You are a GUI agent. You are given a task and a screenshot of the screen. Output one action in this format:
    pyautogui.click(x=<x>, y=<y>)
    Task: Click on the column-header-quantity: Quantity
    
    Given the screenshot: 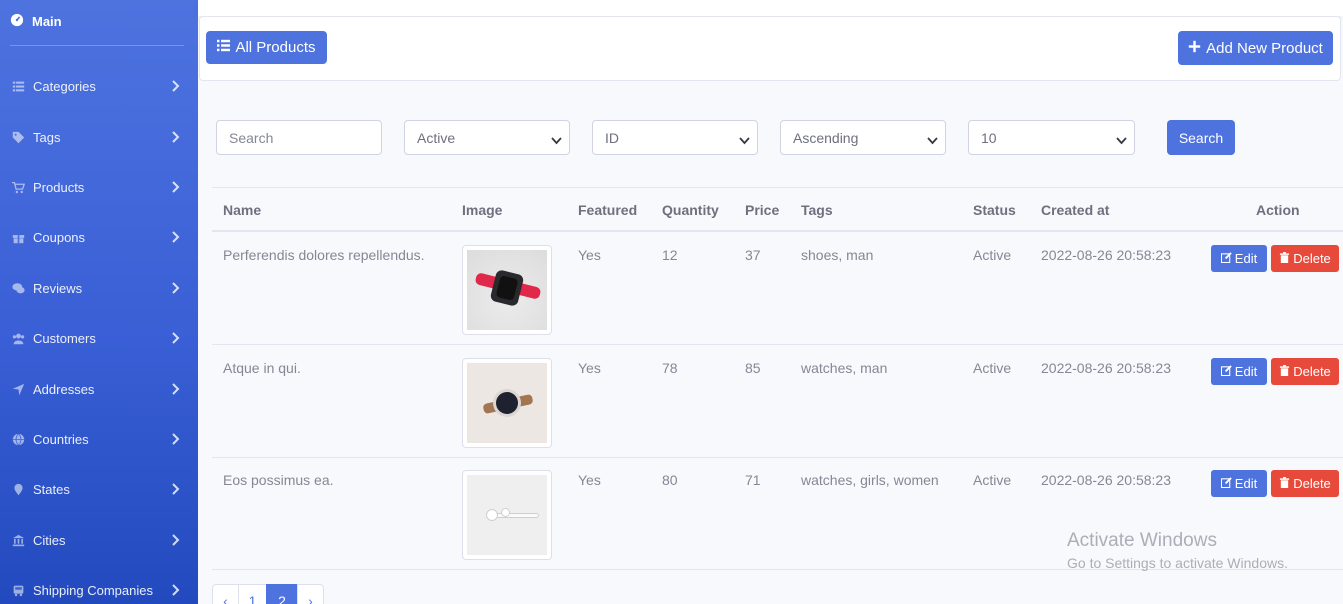 What is the action you would take?
    pyautogui.click(x=690, y=210)
    